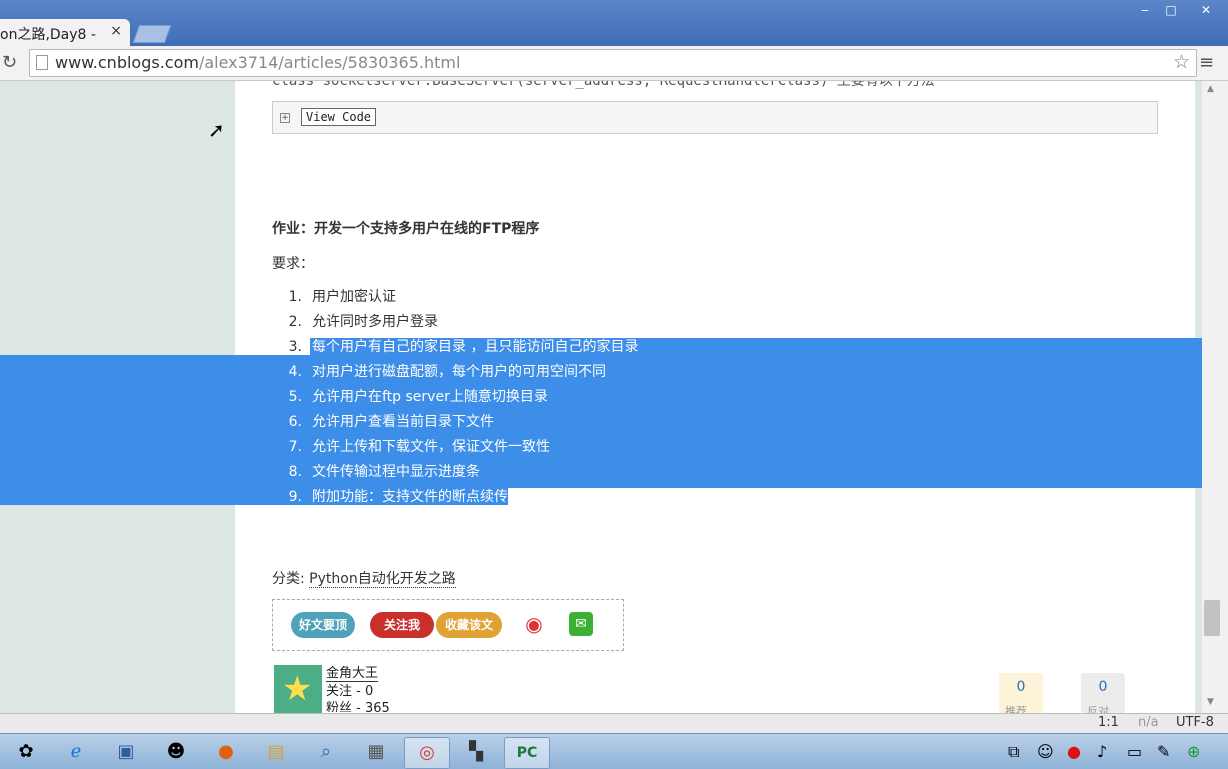 The width and height of the screenshot is (1228, 769). Describe the element at coordinates (1195, 722) in the screenshot. I see `encoding-status: UTF-8` at that location.